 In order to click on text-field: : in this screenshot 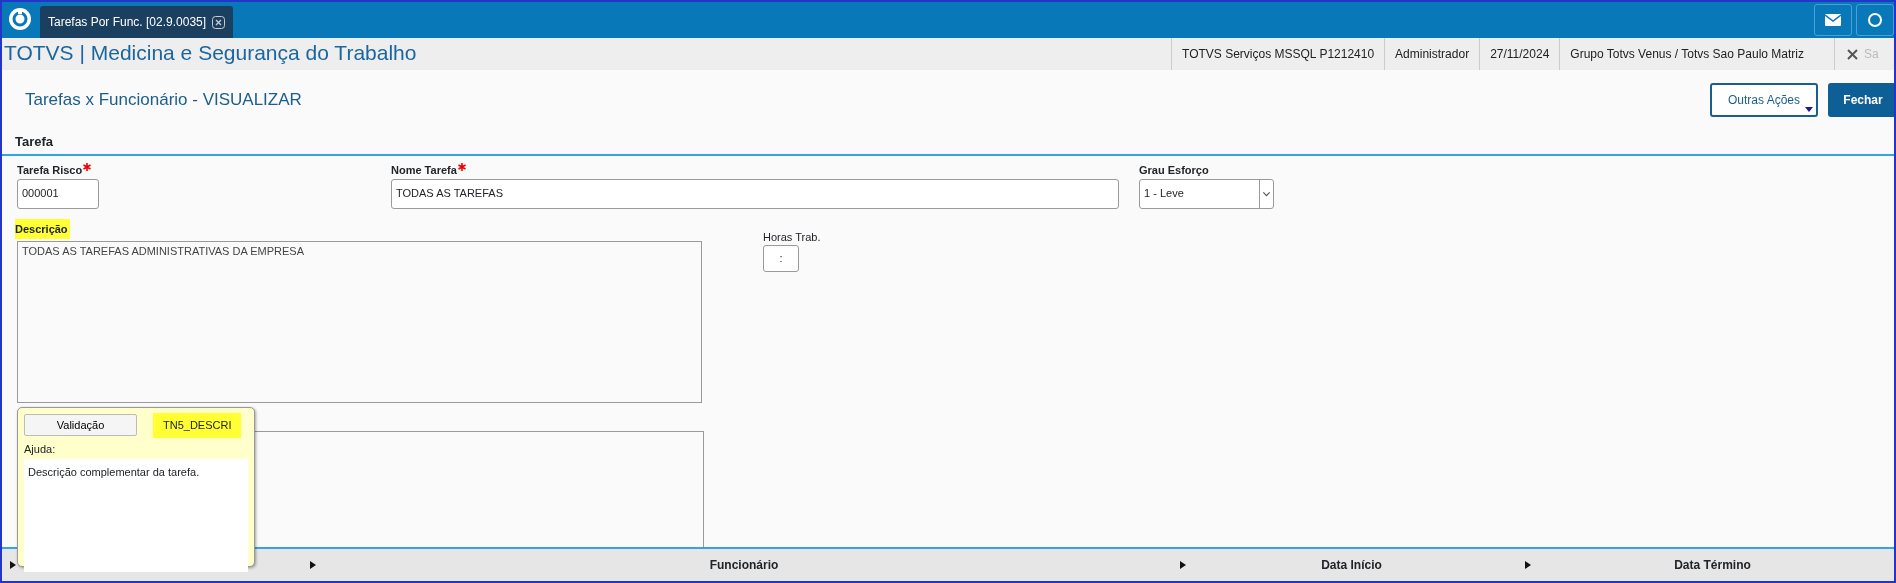, I will do `click(781, 258)`.